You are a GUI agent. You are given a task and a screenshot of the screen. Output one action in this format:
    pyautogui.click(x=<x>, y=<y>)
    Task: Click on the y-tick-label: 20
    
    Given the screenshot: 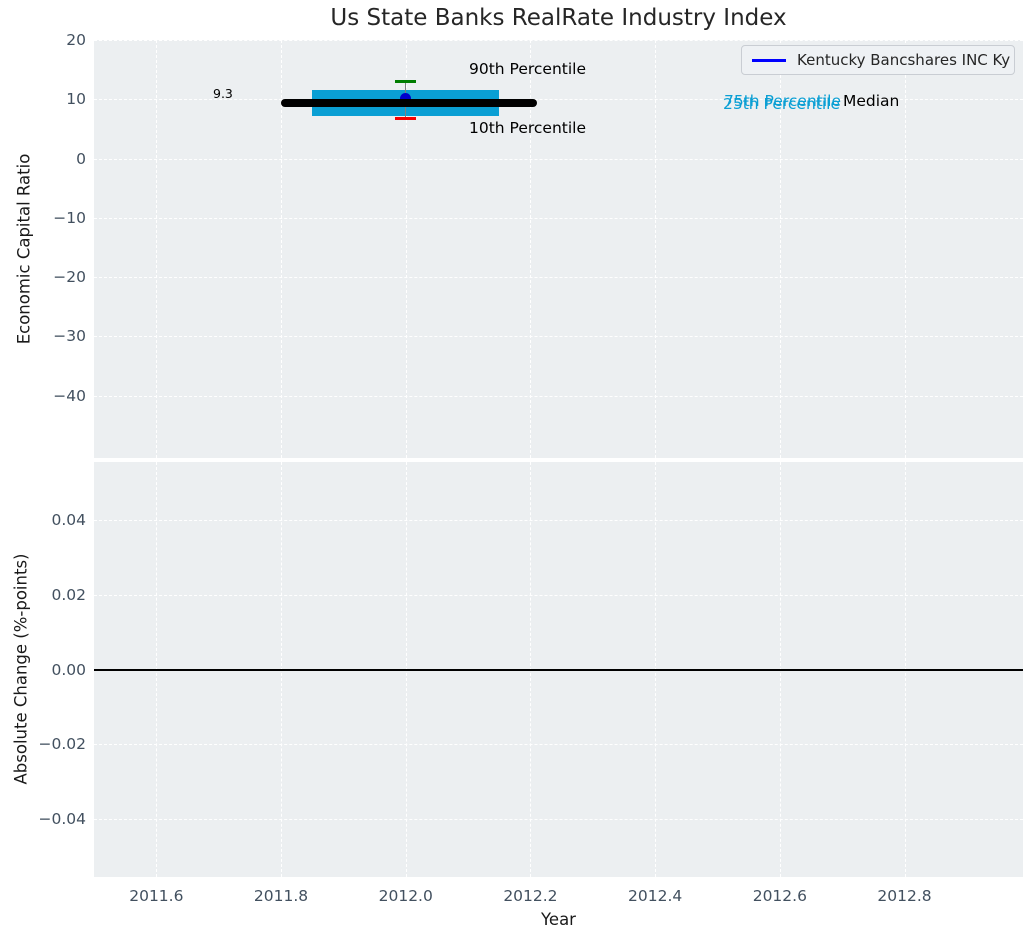 What is the action you would take?
    pyautogui.click(x=76, y=40)
    